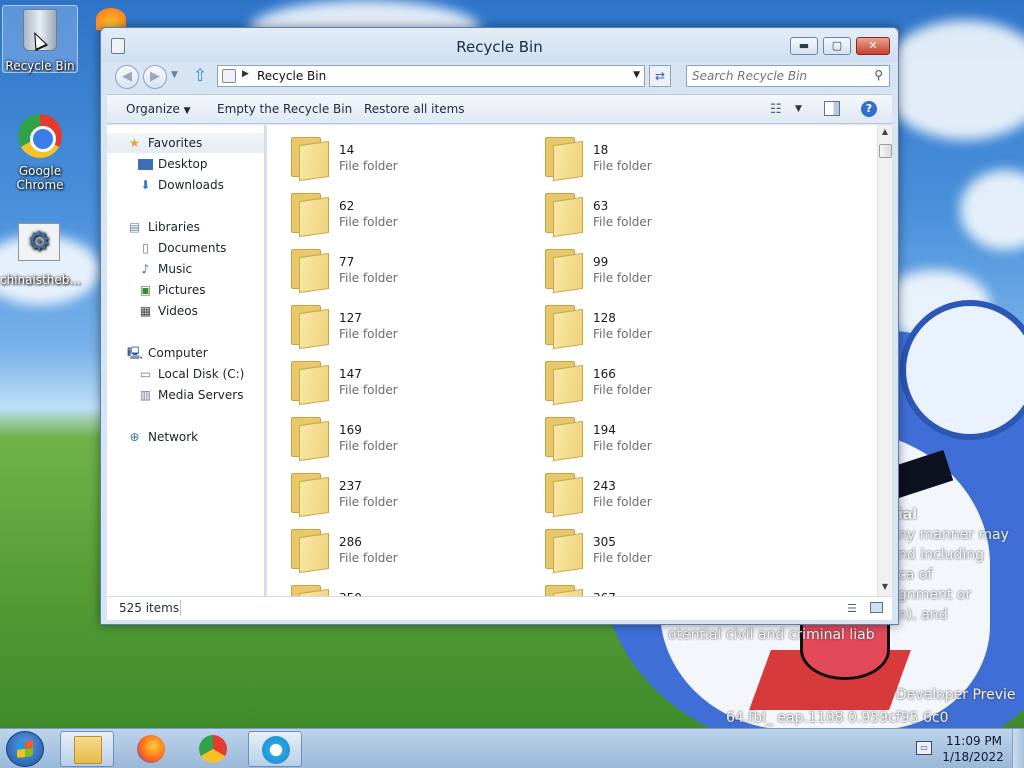  What do you see at coordinates (604, 374) in the screenshot?
I see `item-name: 166` at bounding box center [604, 374].